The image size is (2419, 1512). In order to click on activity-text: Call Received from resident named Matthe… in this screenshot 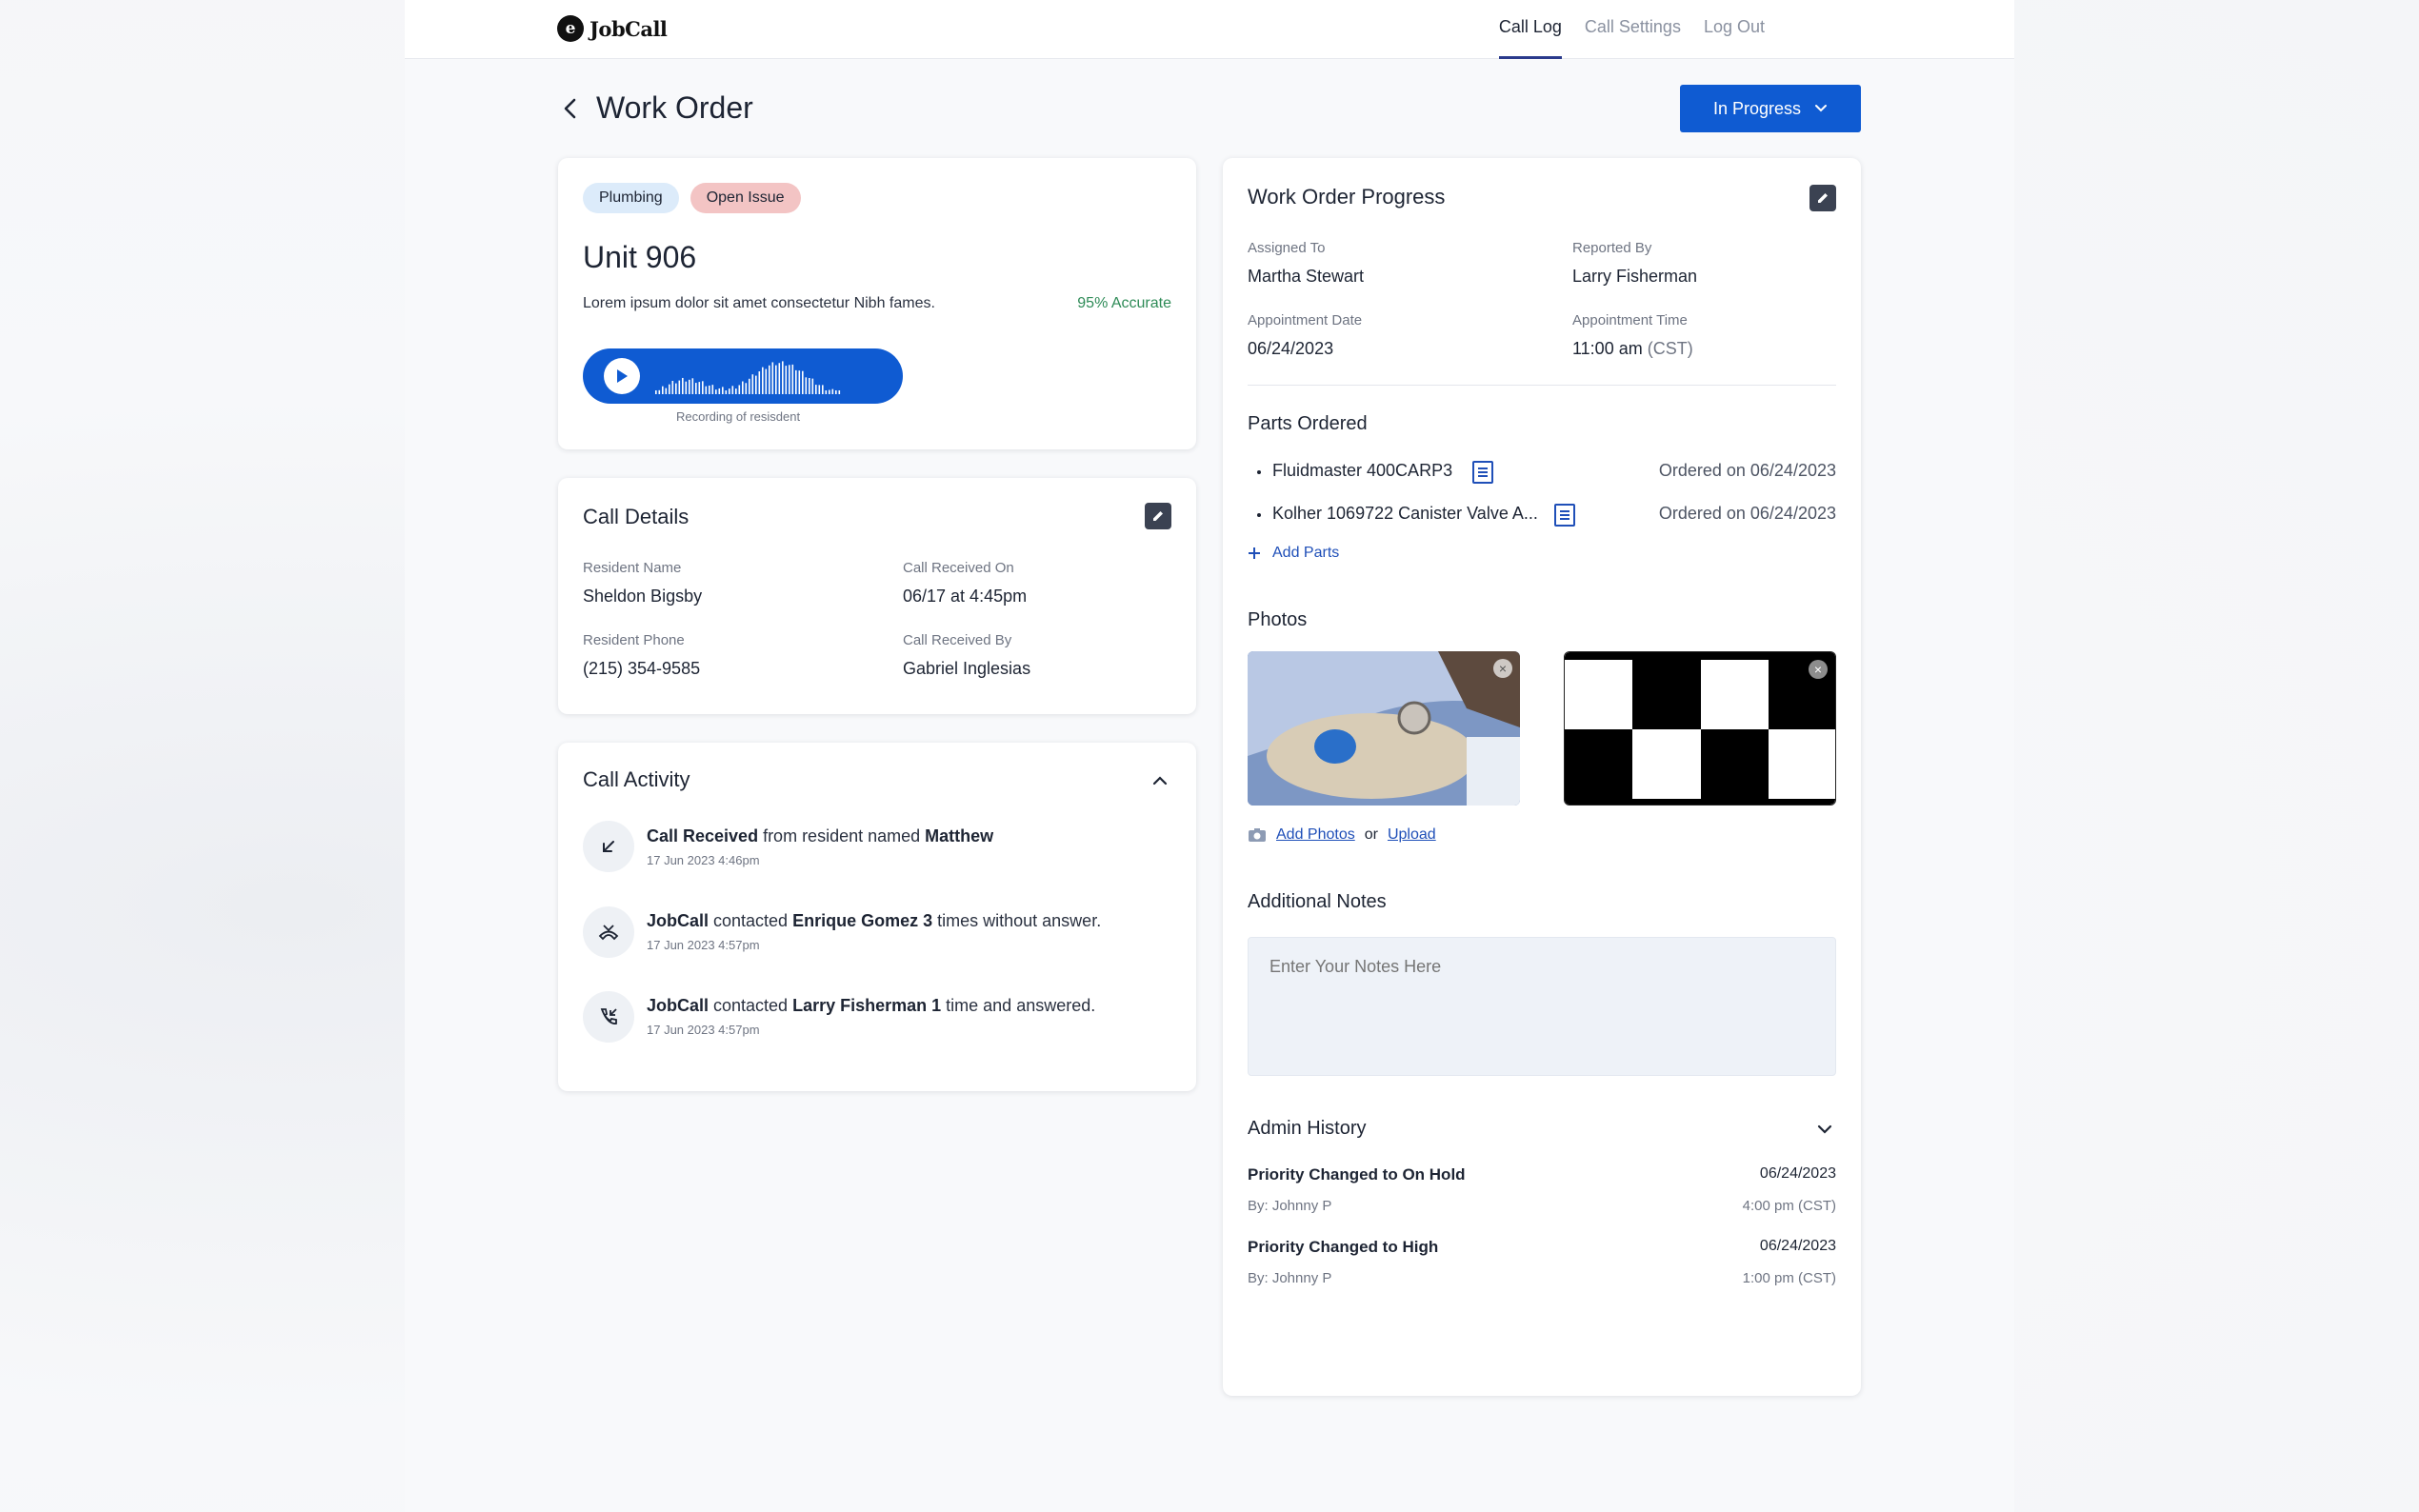, I will do `click(820, 836)`.